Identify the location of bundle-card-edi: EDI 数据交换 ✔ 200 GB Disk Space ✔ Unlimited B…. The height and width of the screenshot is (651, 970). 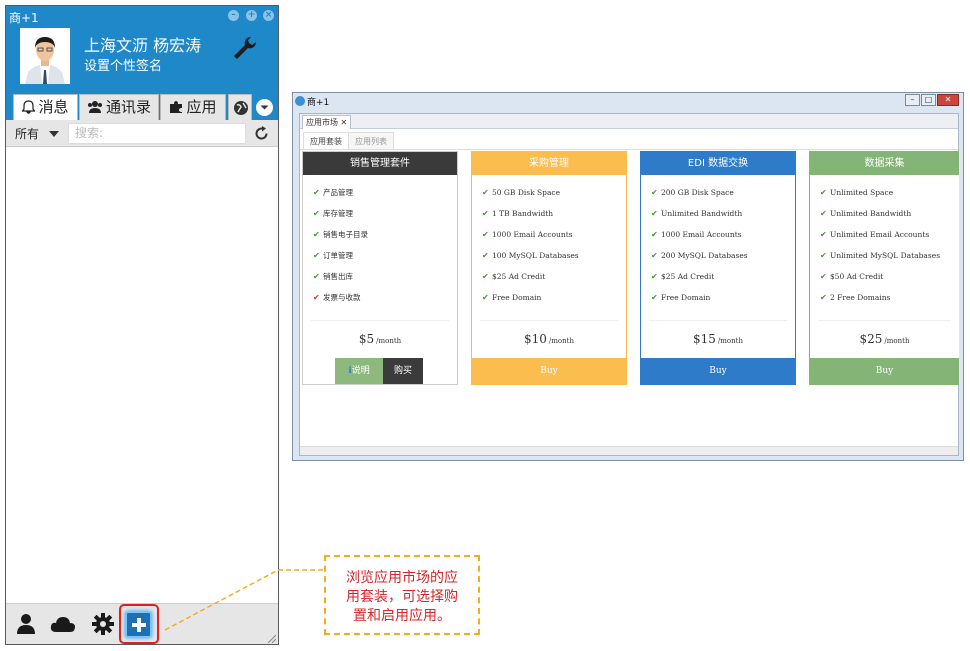
(718, 268).